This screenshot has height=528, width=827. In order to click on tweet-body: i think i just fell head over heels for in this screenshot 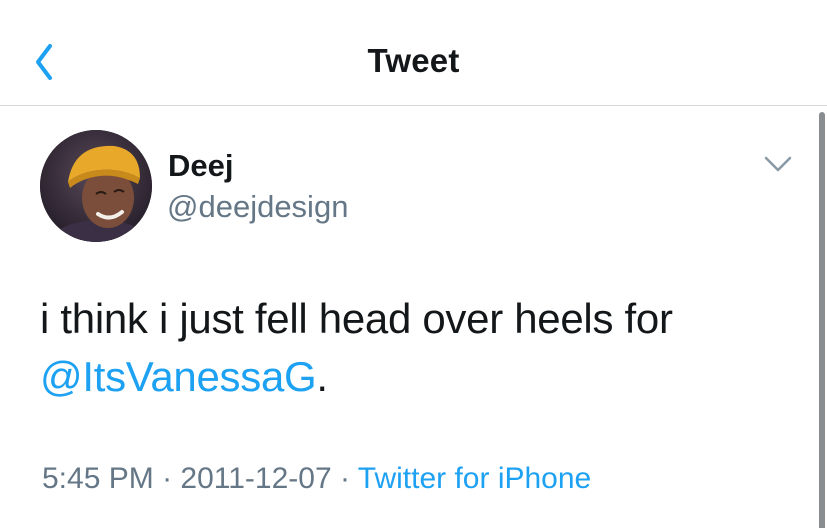, I will do `click(356, 318)`.